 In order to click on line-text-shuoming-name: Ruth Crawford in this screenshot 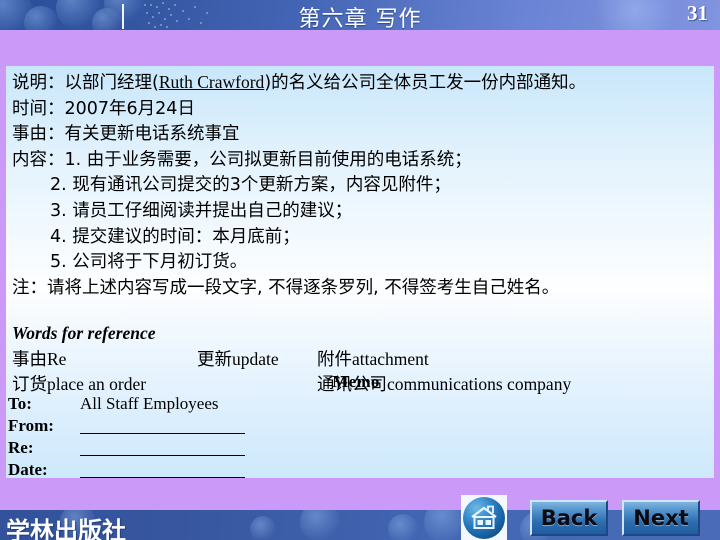, I will do `click(211, 82)`.